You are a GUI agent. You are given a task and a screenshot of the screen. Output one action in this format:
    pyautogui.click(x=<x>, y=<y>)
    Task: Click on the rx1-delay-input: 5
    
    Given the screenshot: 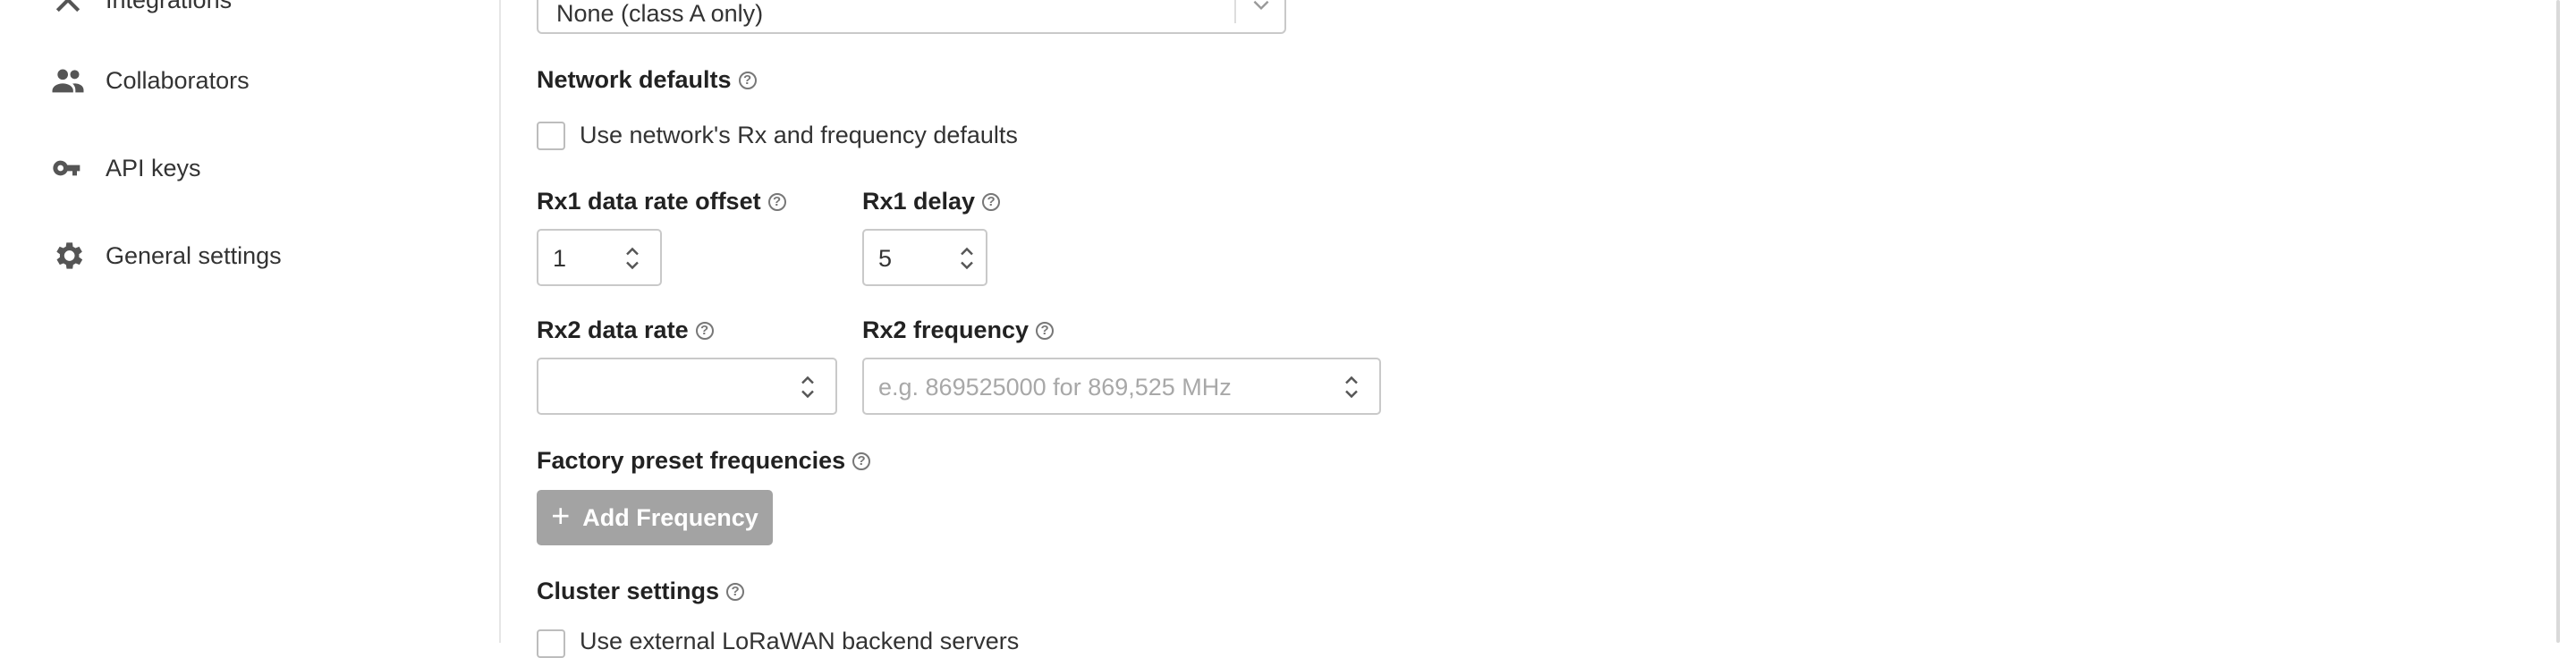 What is the action you would take?
    pyautogui.click(x=924, y=257)
    